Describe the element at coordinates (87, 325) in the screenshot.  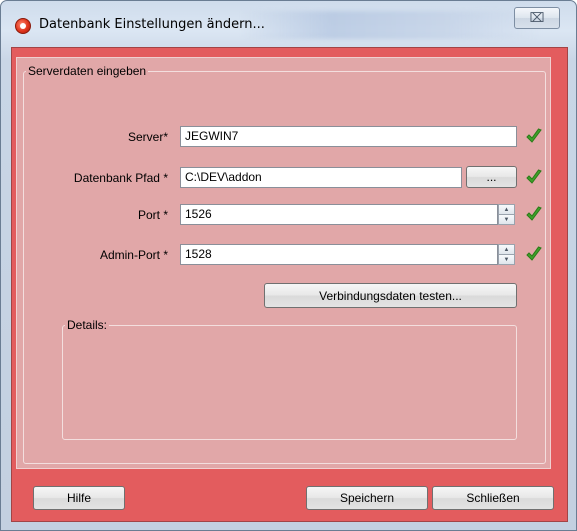
I see `details-legend: Details:` at that location.